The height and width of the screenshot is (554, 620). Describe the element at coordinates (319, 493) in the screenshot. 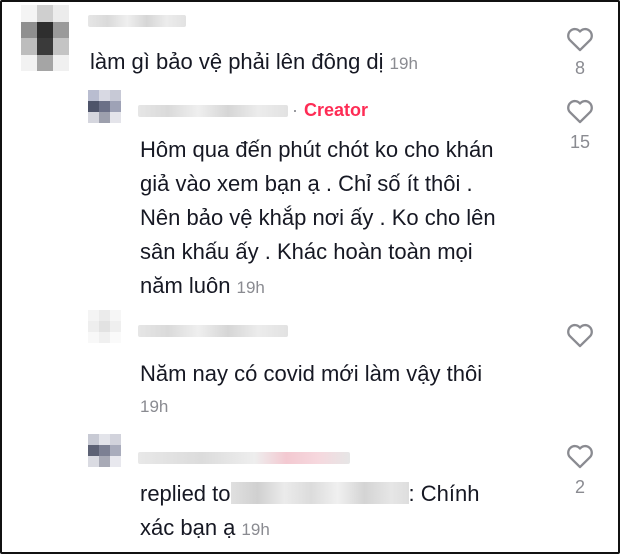

I see `mentioned-username-blurred` at that location.